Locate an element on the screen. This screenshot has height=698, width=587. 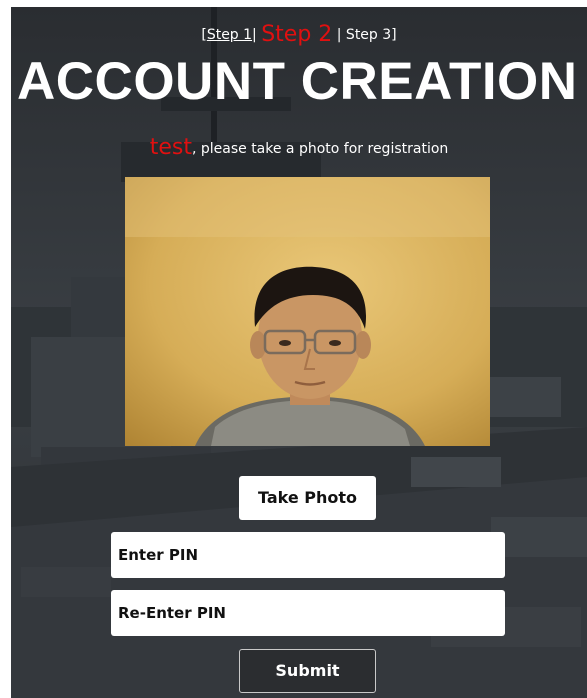
step-2-current: Step 2 is located at coordinates (297, 34).